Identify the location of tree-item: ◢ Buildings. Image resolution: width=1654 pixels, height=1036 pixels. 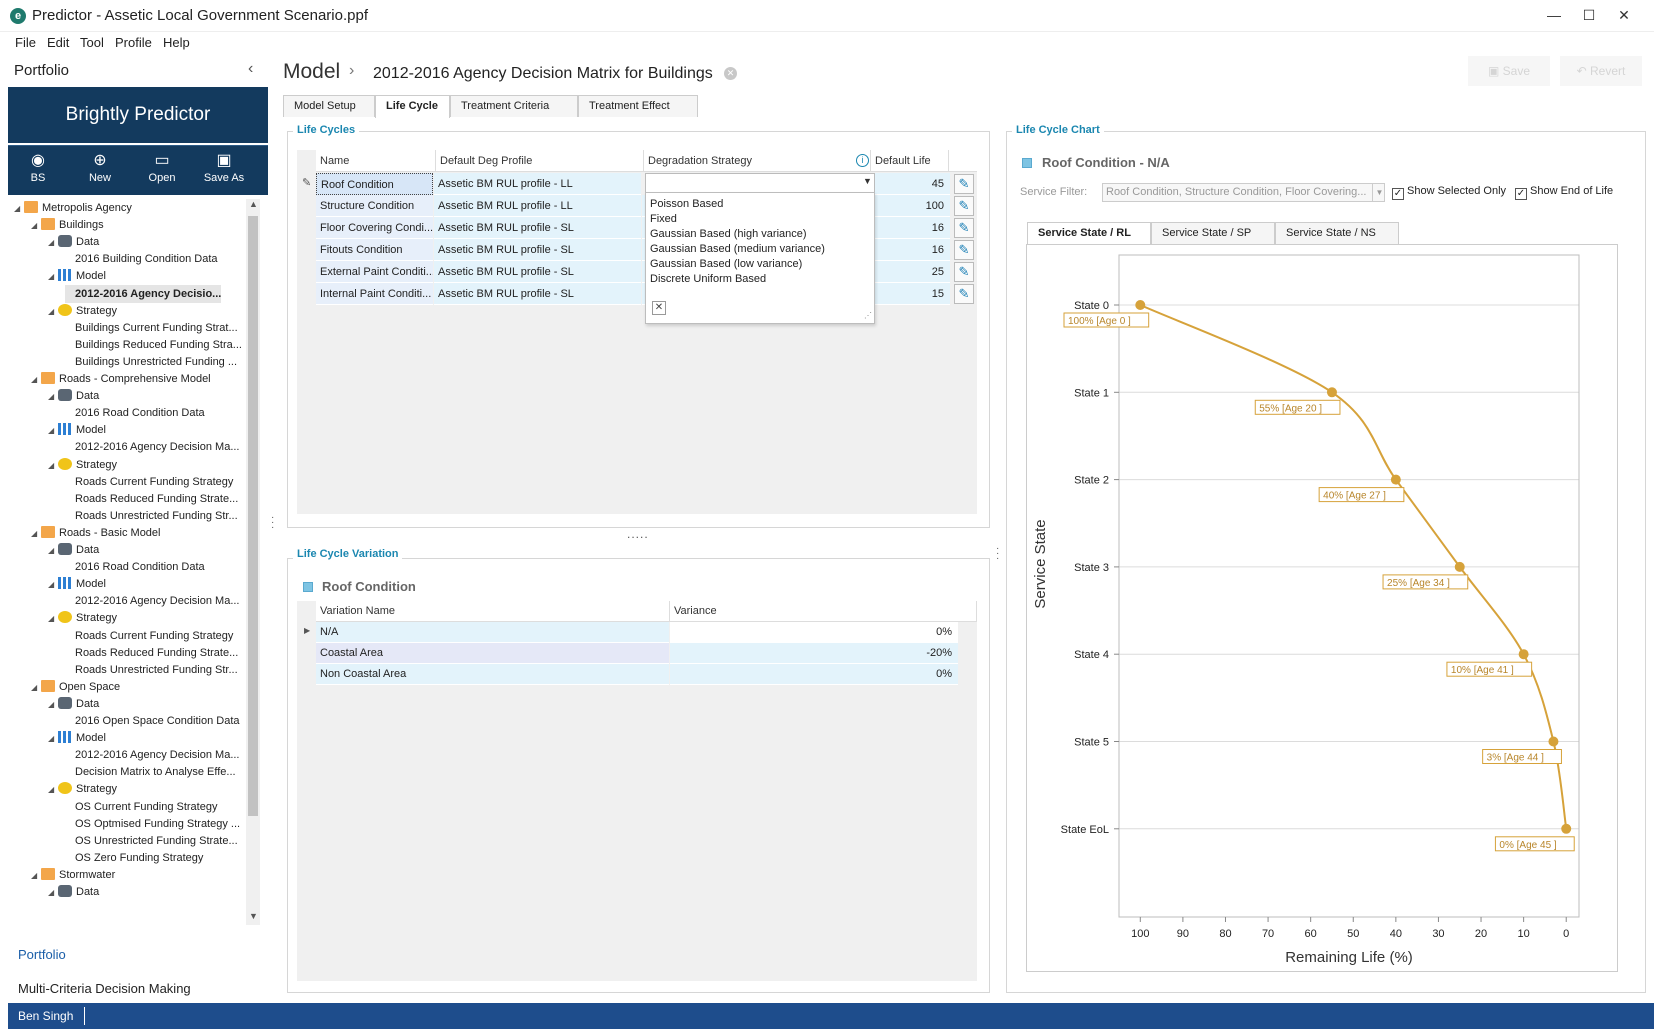
(67, 225).